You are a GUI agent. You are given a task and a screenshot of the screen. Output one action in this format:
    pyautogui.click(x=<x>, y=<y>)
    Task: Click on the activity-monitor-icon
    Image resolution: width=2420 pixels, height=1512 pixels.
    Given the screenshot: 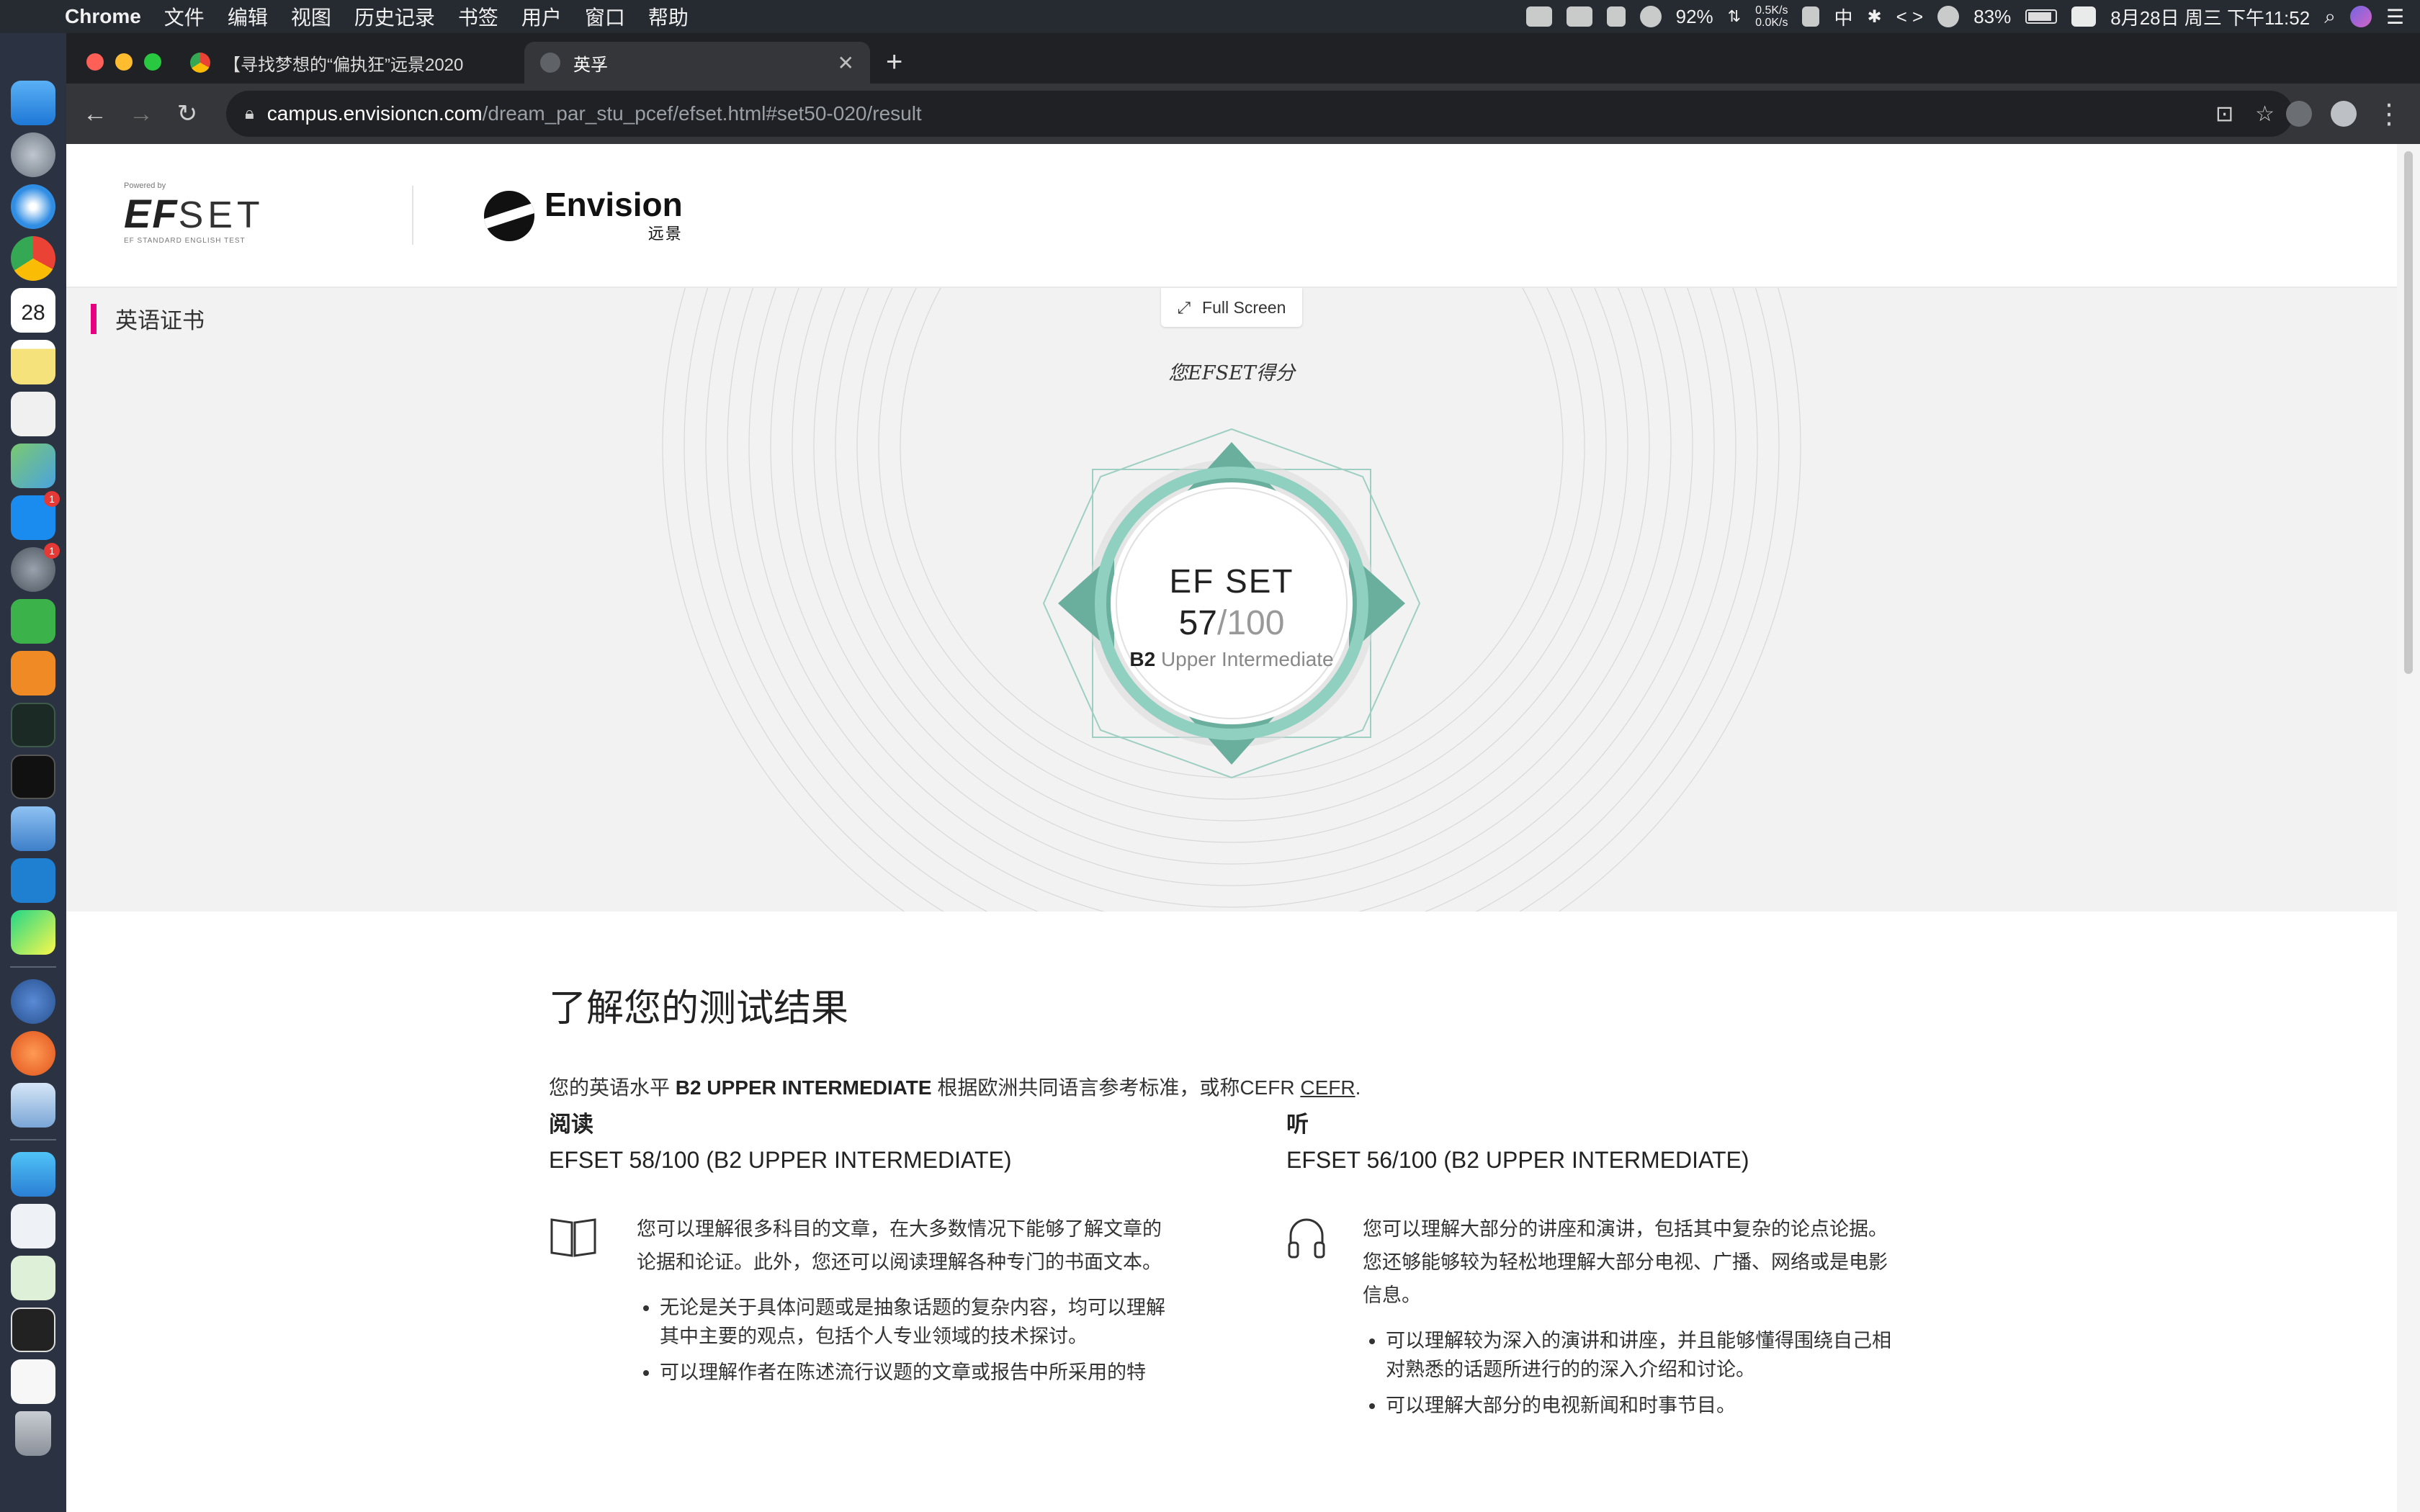 What is the action you would take?
    pyautogui.click(x=33, y=725)
    